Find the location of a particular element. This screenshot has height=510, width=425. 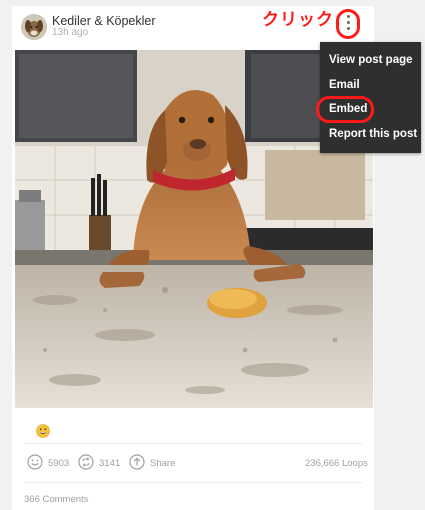

author-name: Kediler & Köpekler is located at coordinates (104, 21).